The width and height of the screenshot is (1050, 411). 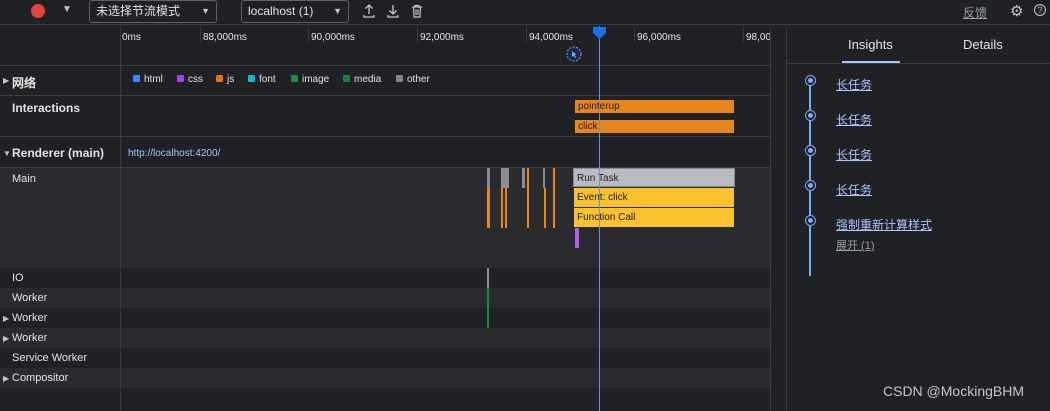 What do you see at coordinates (551, 37) in the screenshot?
I see `tick-label: 94,000ms` at bounding box center [551, 37].